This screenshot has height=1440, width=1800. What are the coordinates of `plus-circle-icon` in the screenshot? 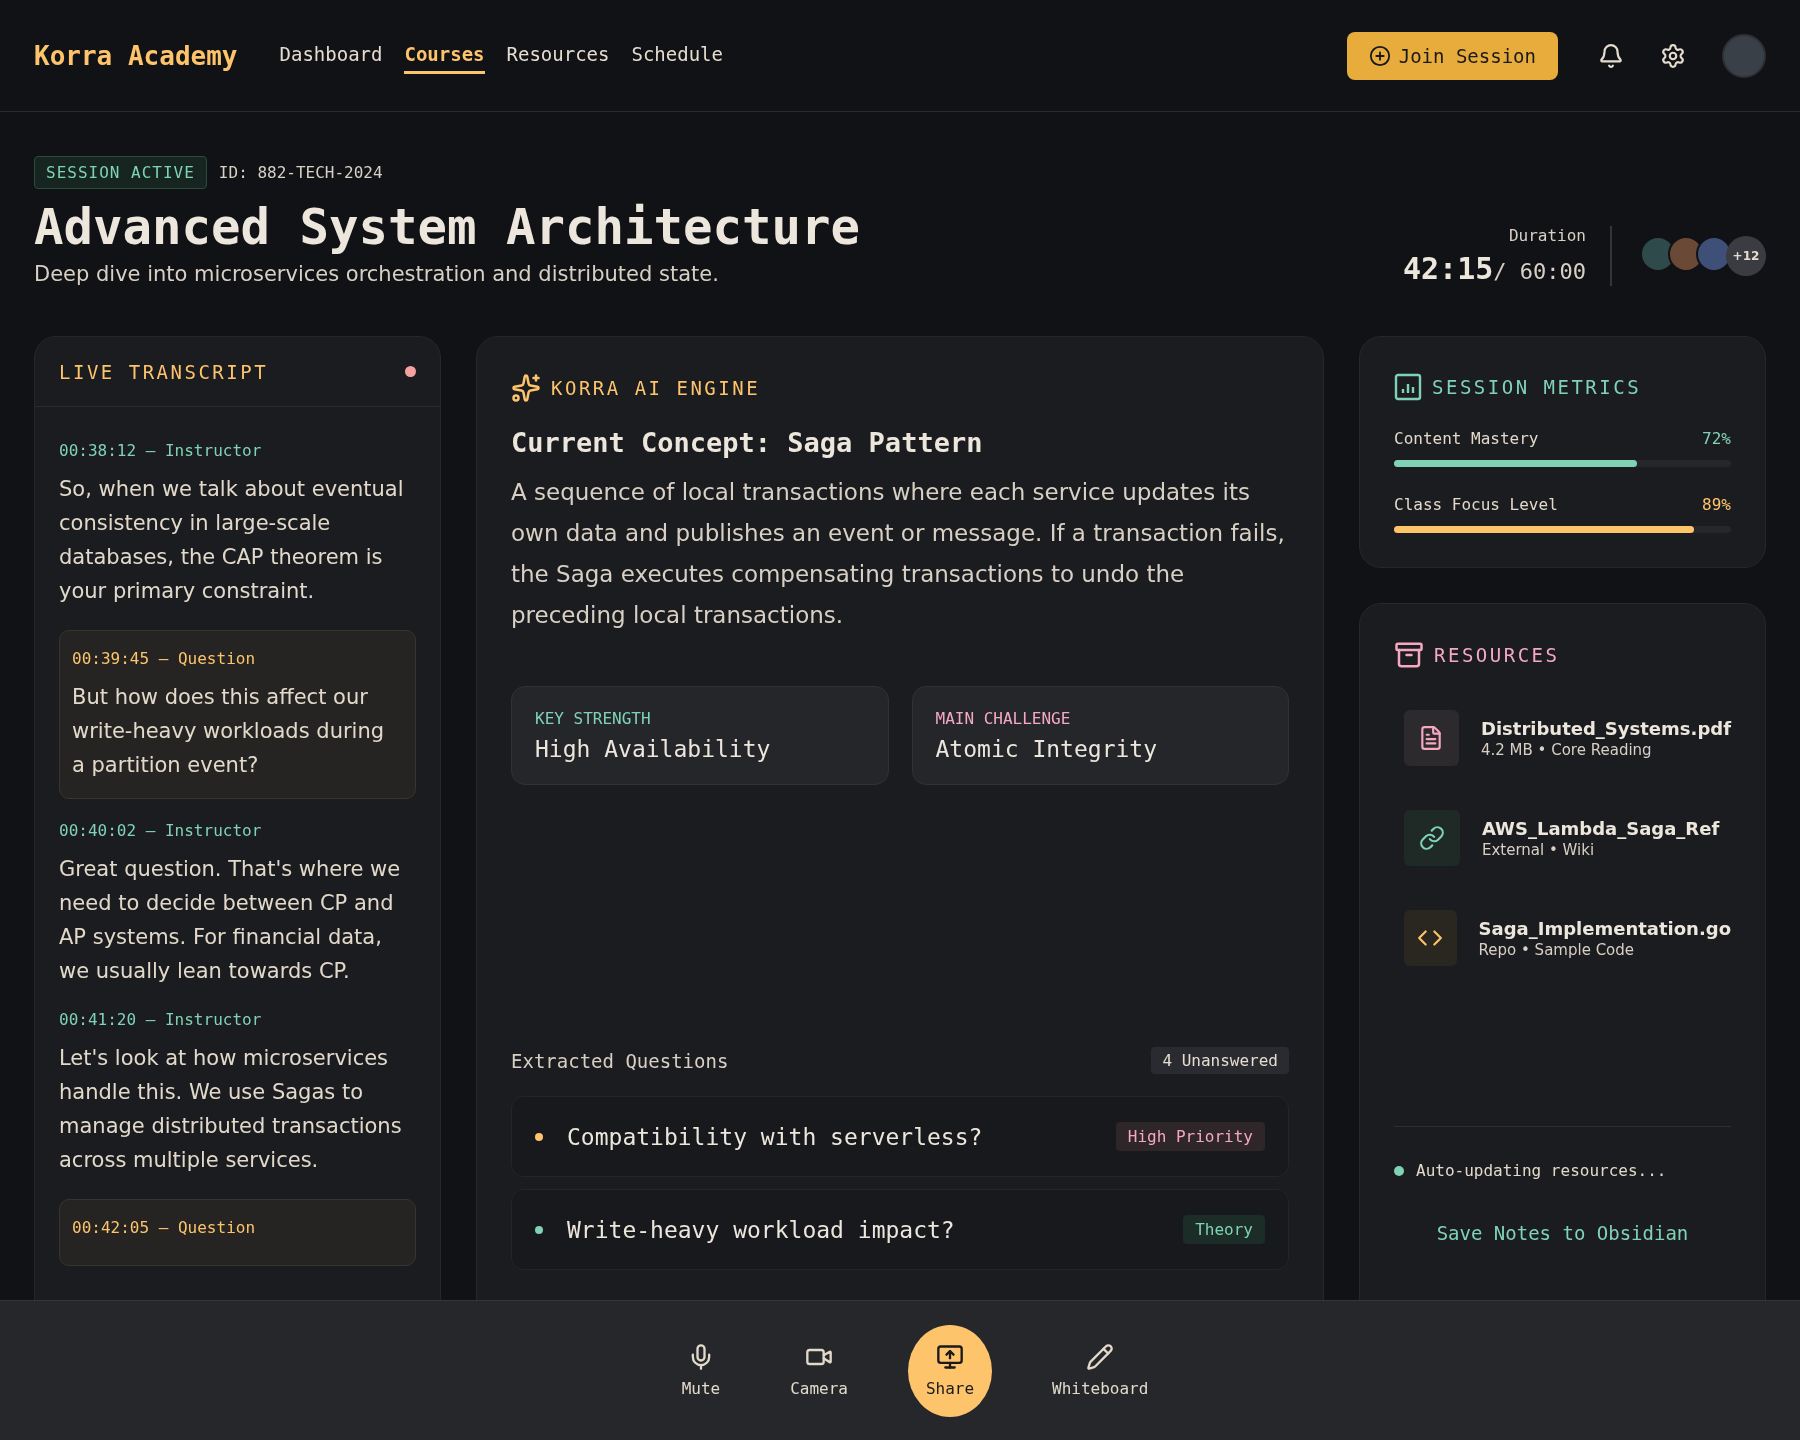 It's located at (1379, 55).